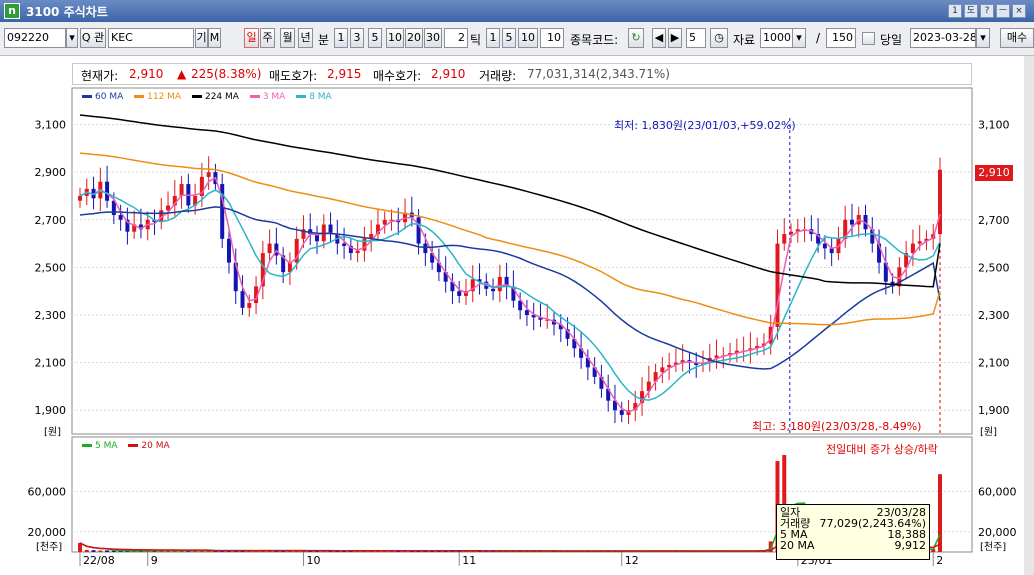 The image size is (1034, 575). What do you see at coordinates (51, 410) in the screenshot?
I see `price-tick-label-left: 1,900` at bounding box center [51, 410].